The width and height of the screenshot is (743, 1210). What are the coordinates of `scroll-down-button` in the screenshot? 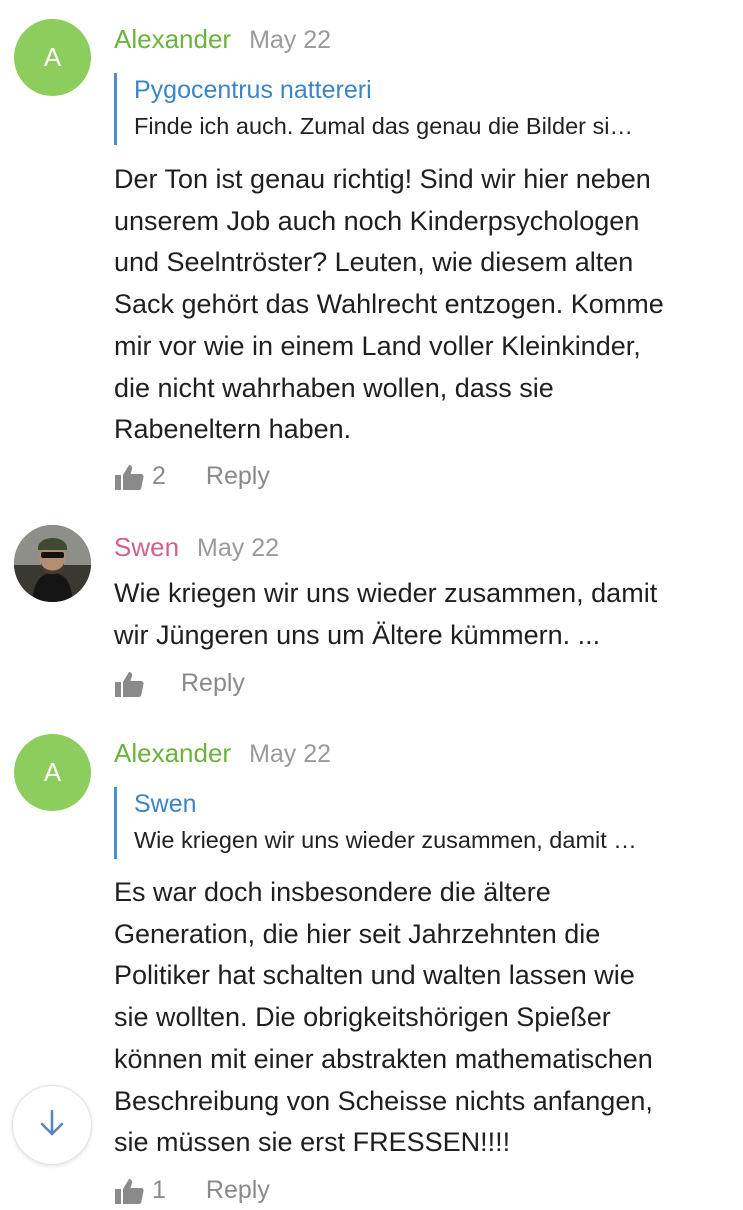 It's located at (52, 1125).